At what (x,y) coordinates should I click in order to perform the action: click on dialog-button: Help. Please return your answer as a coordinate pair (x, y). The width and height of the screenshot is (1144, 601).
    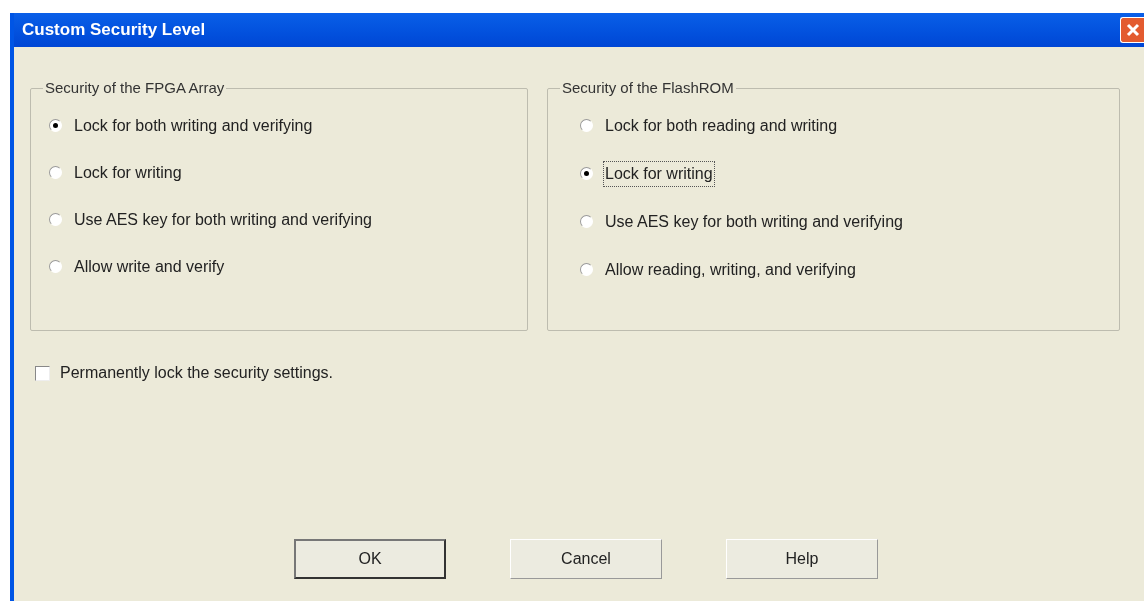
    Looking at the image, I should click on (802, 559).